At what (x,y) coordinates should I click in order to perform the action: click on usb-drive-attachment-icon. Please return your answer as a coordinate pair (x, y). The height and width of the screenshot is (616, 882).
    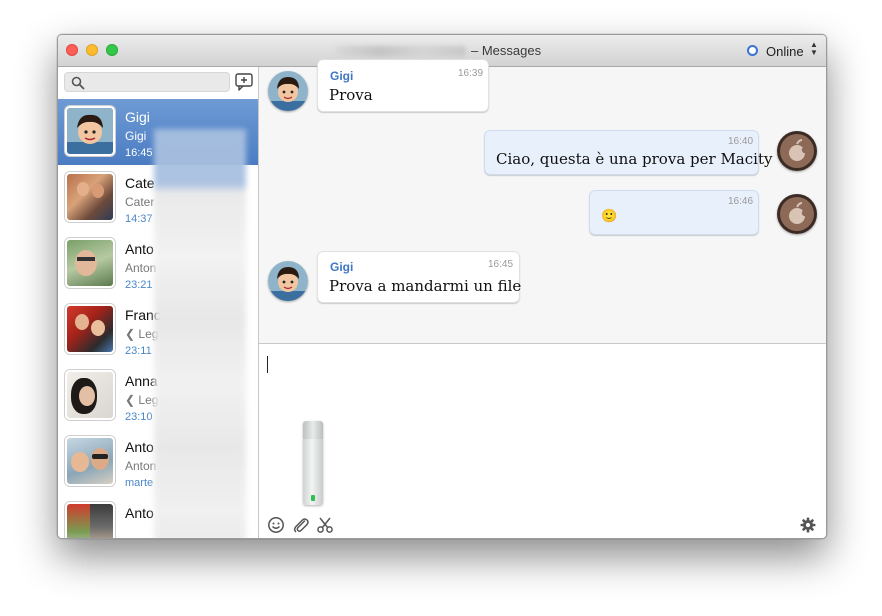
    Looking at the image, I should click on (313, 463).